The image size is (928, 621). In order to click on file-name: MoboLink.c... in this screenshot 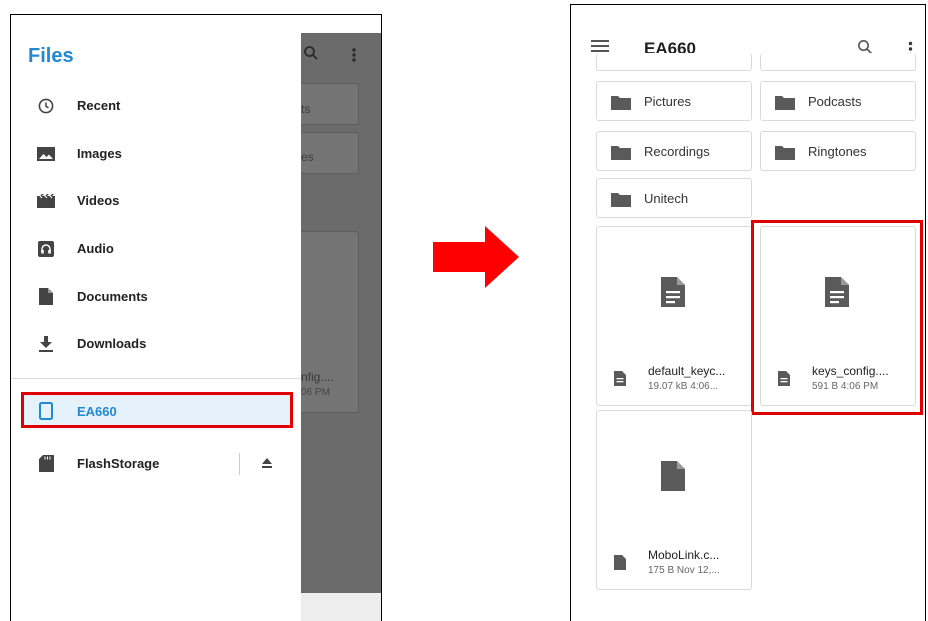, I will do `click(684, 555)`.